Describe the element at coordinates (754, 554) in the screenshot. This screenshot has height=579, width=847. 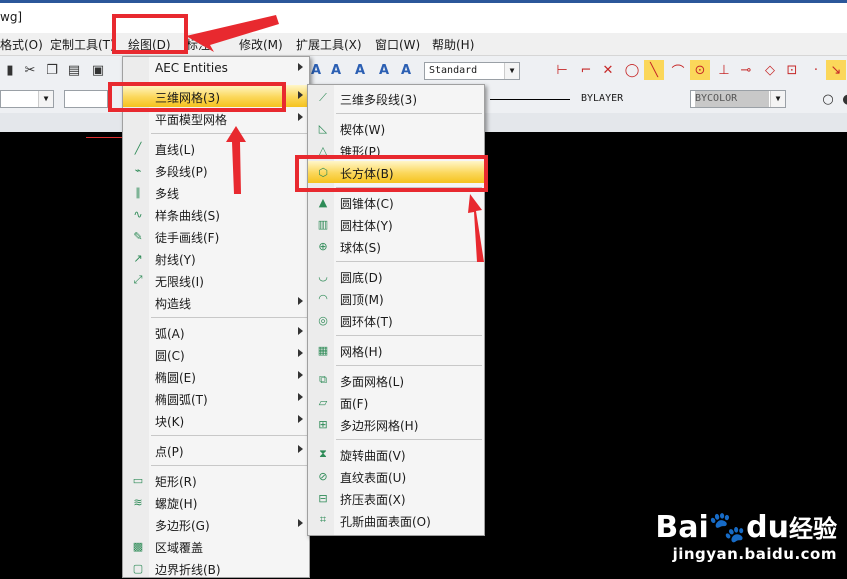
I see `watermark-url: jingyan.baidu.com` at that location.